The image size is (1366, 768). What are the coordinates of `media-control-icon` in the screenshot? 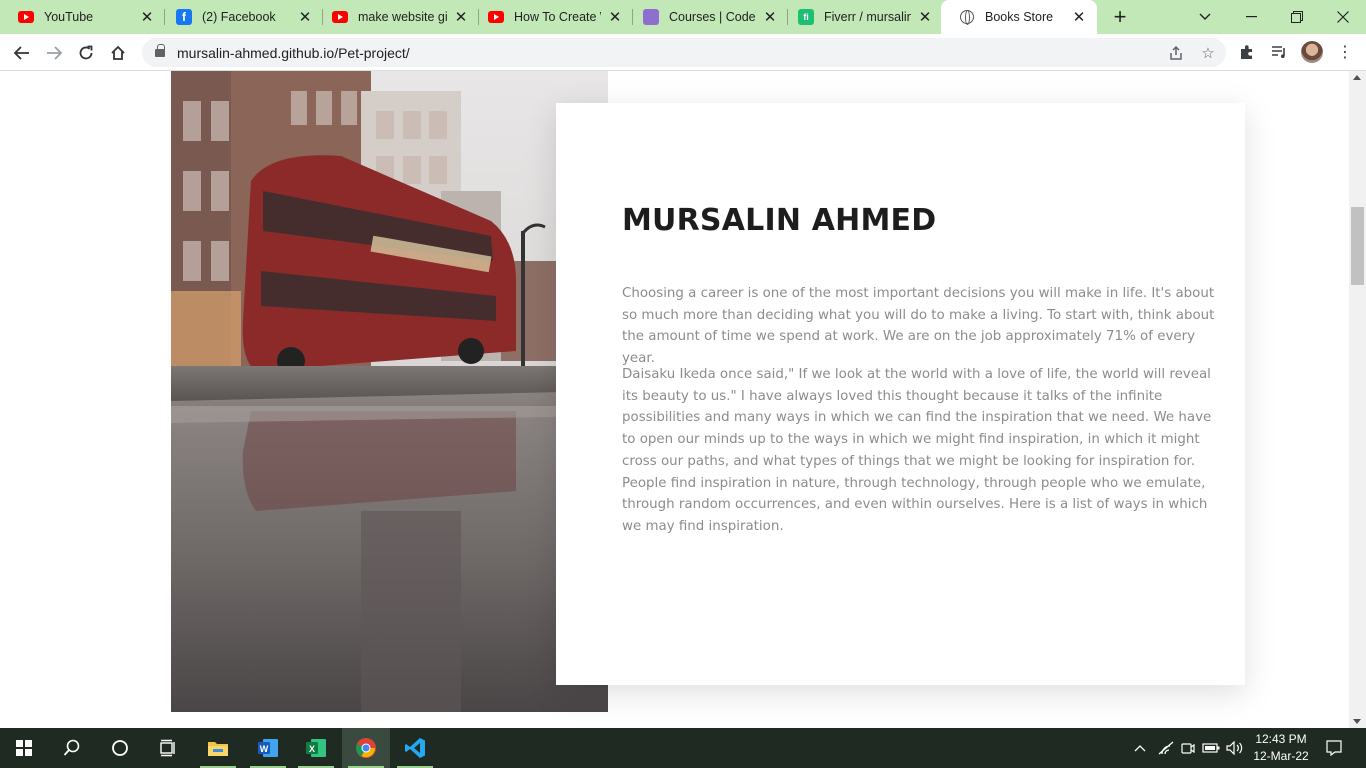 It's located at (1279, 52).